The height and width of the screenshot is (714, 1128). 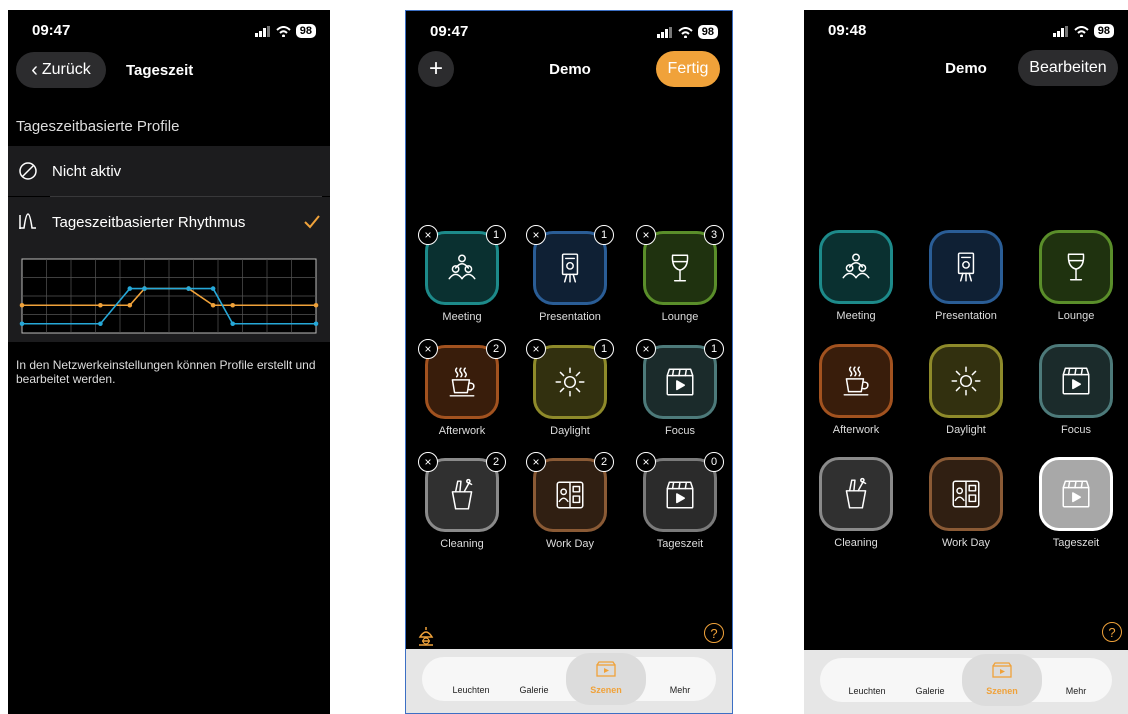 What do you see at coordinates (680, 431) in the screenshot?
I see `scene-name: Focus` at bounding box center [680, 431].